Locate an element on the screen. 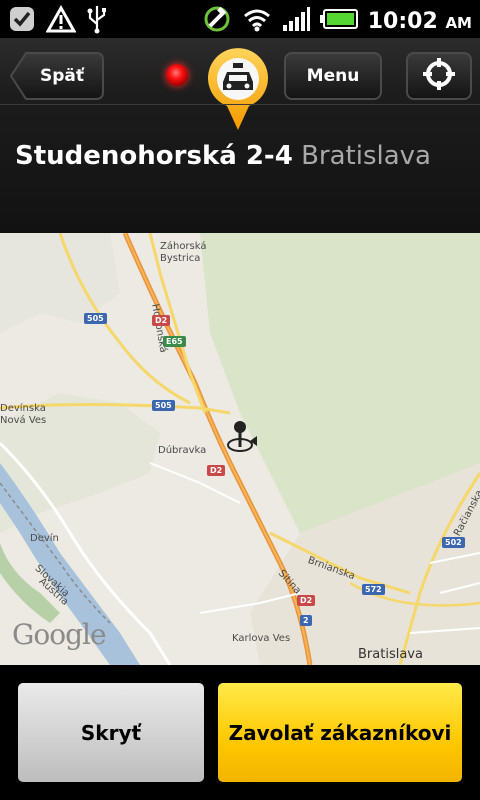 The image size is (480, 800). taxi-pin-icon is located at coordinates (238, 89).